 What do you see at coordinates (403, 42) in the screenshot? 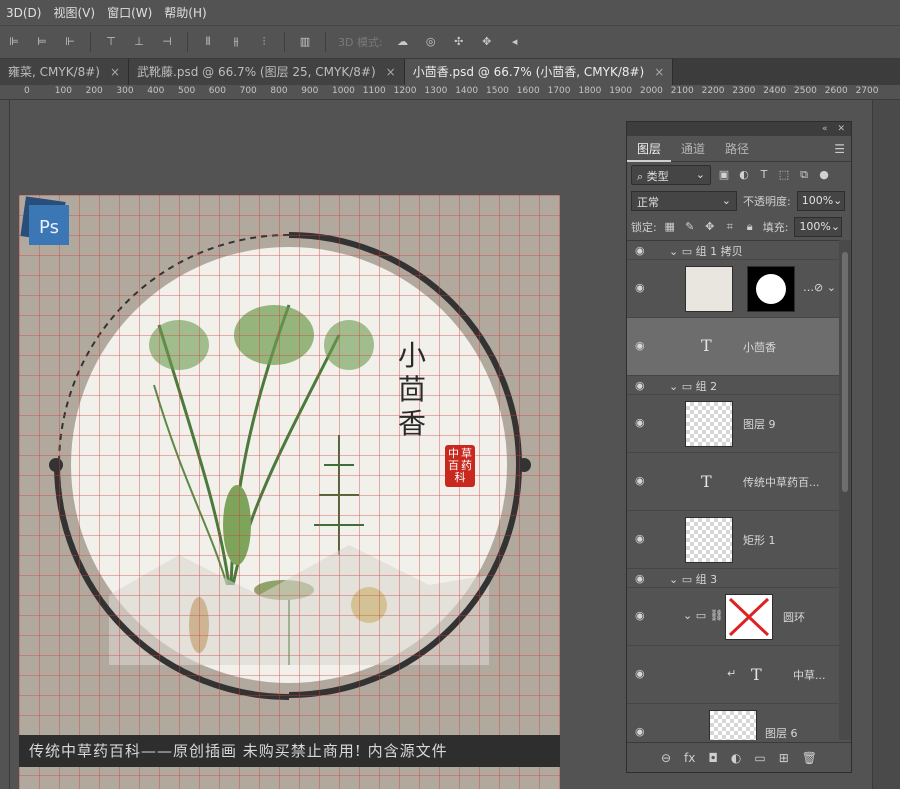
I see `3d-orbit-icon: ☁` at bounding box center [403, 42].